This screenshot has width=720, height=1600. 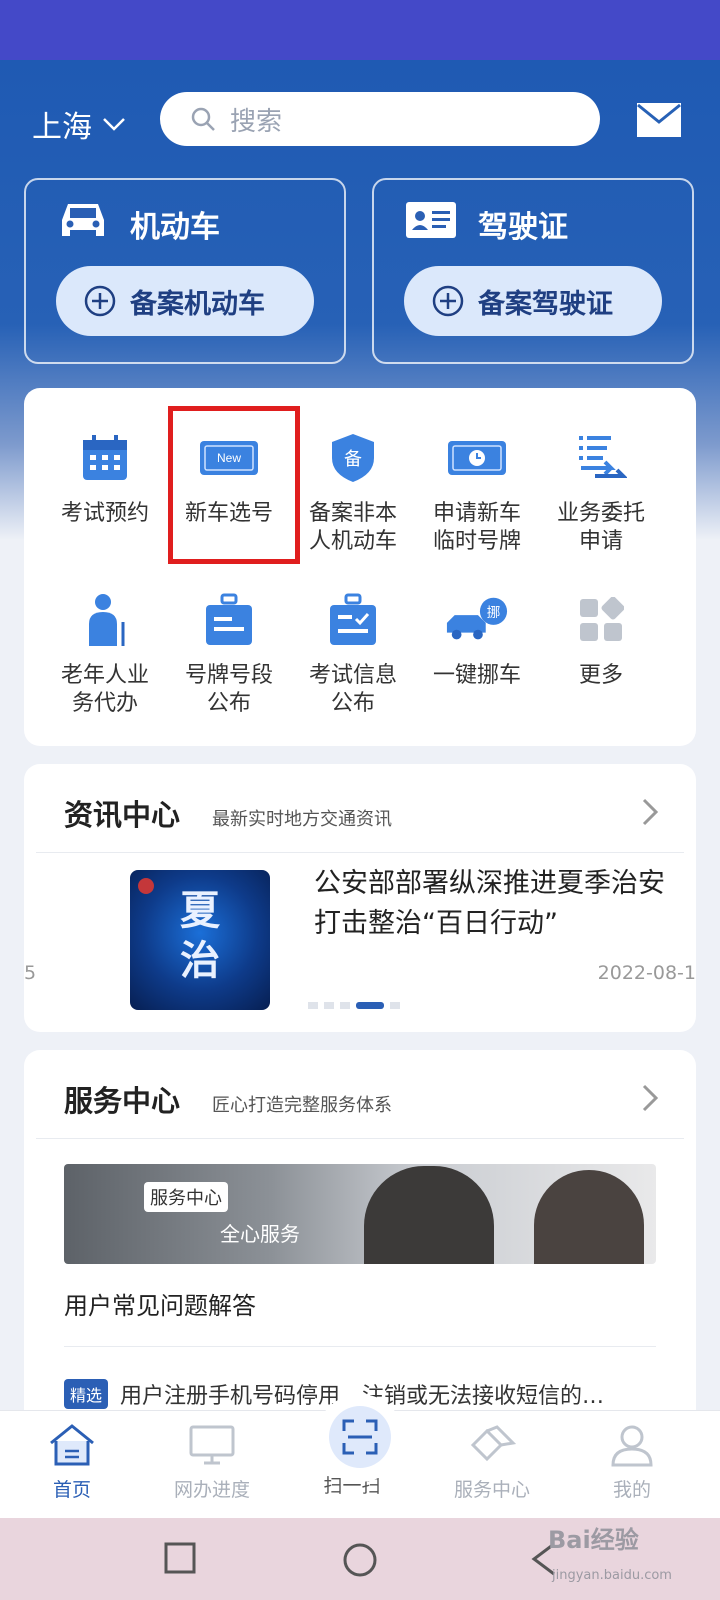 I want to click on tab-label: 首页, so click(x=71, y=1490).